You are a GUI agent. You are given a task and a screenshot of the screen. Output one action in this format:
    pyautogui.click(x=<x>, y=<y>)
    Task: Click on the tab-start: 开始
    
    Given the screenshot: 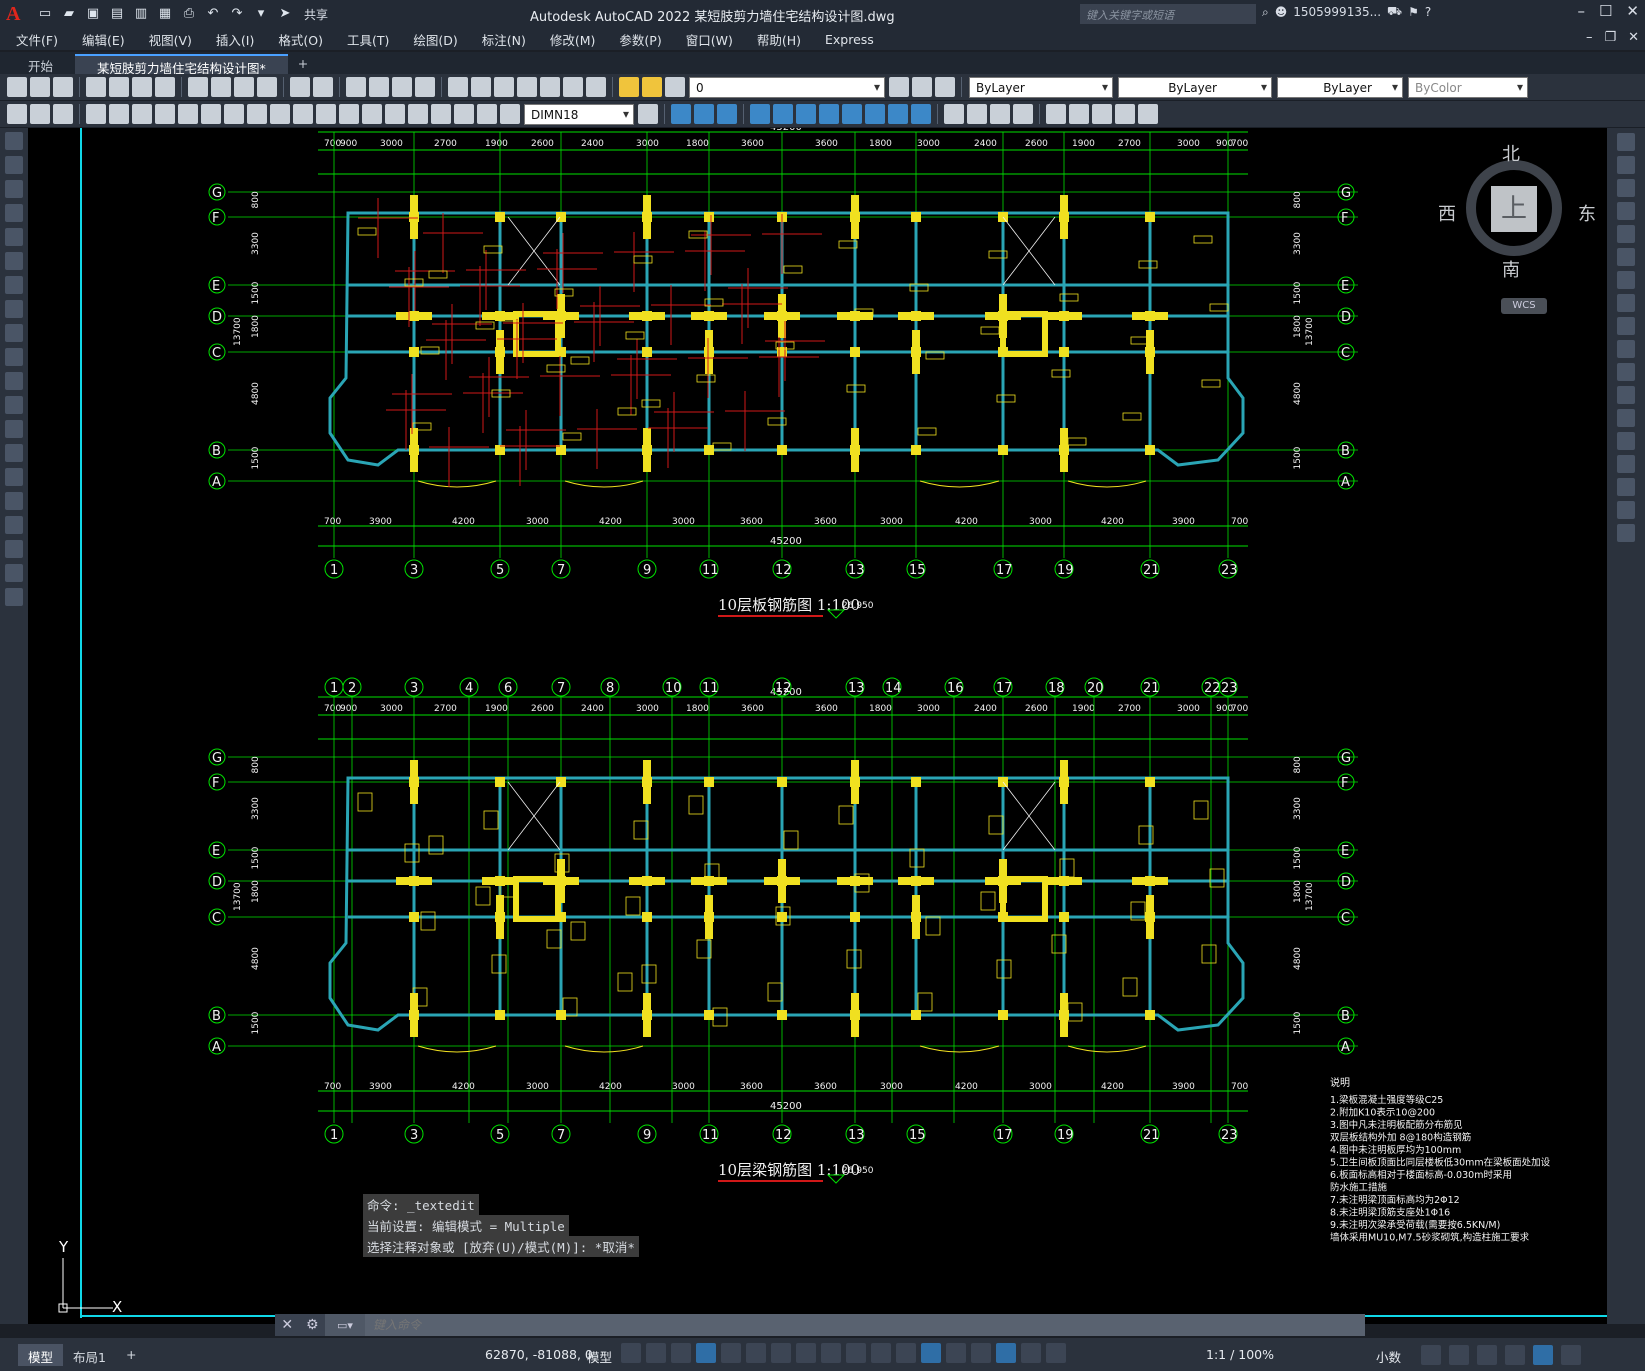 What is the action you would take?
    pyautogui.click(x=40, y=64)
    